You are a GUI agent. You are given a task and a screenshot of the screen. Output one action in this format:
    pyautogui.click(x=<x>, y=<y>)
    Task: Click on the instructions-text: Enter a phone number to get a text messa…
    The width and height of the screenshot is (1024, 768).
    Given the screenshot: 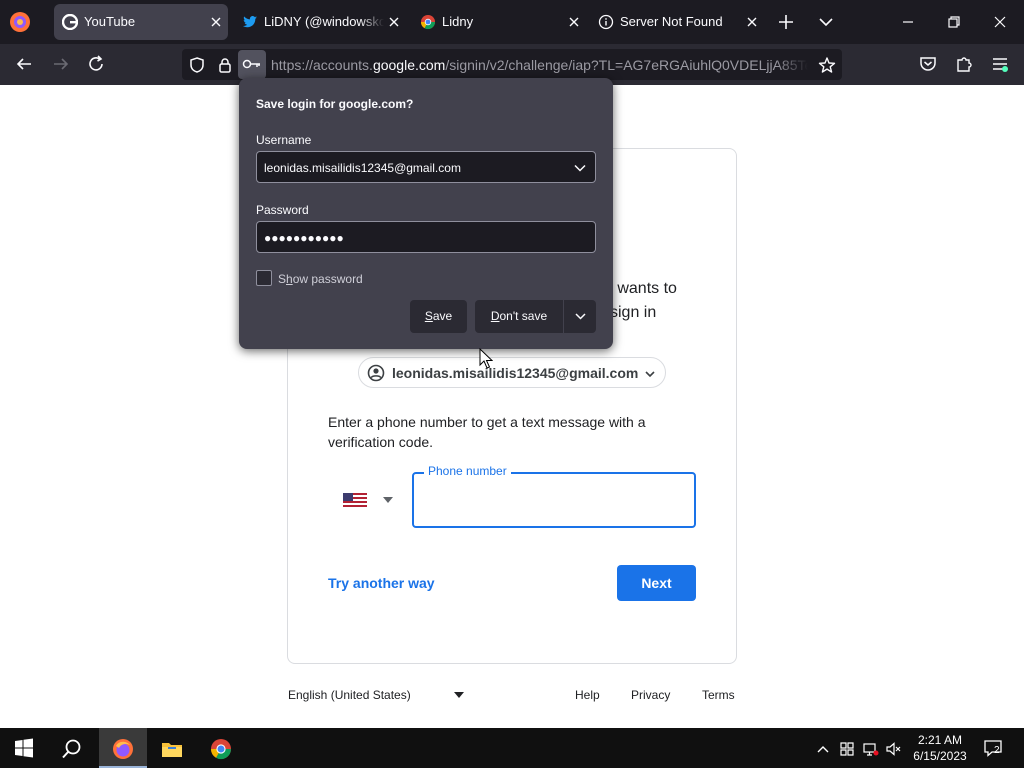 What is the action you would take?
    pyautogui.click(x=487, y=432)
    